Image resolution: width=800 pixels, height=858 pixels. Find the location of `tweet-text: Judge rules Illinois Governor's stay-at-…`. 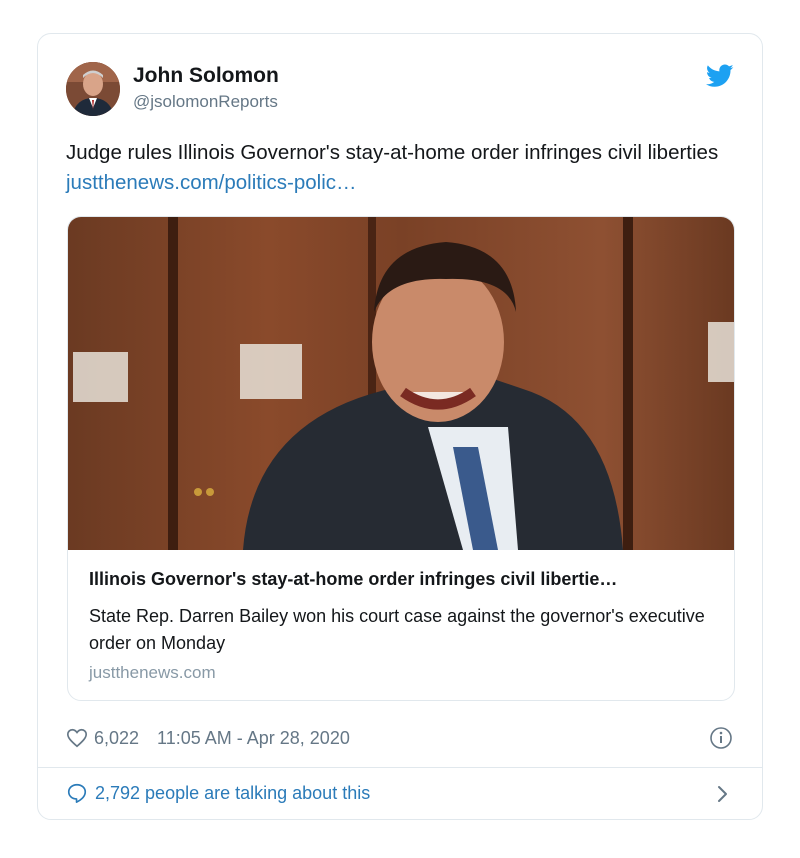

tweet-text: Judge rules Illinois Governor's stay-at-… is located at coordinates (401, 168).